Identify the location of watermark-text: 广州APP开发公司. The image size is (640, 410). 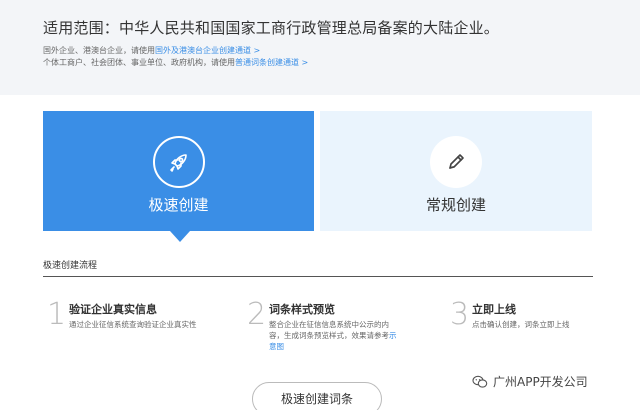
(540, 382).